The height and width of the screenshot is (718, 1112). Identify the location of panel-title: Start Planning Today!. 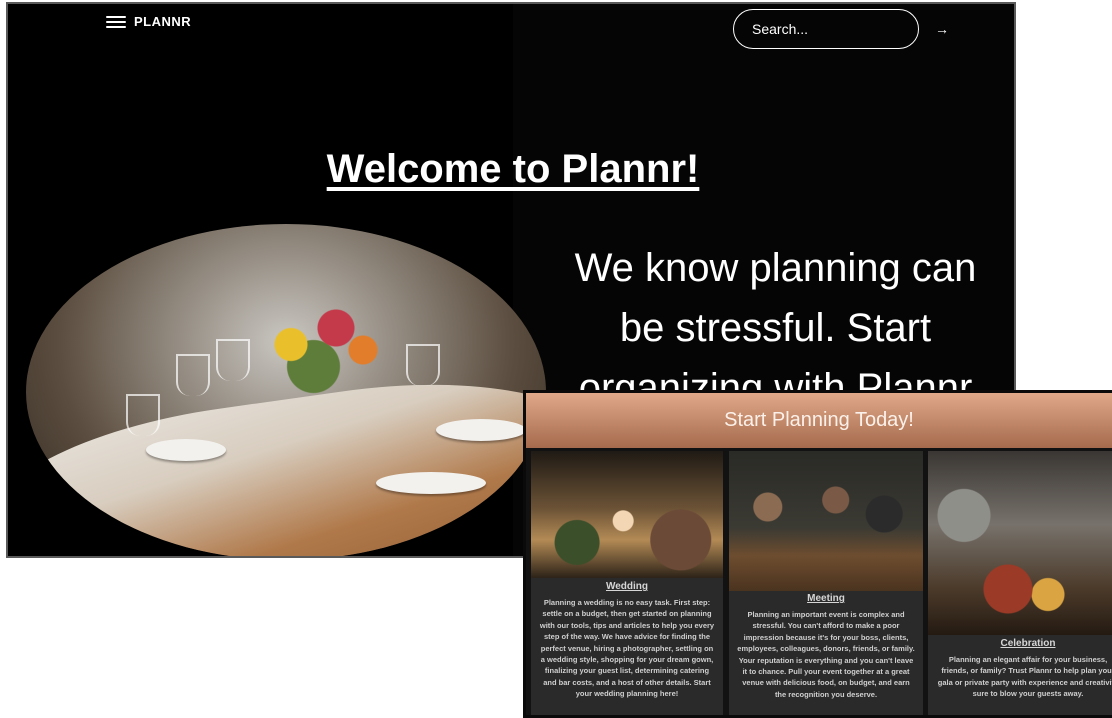
(819, 420).